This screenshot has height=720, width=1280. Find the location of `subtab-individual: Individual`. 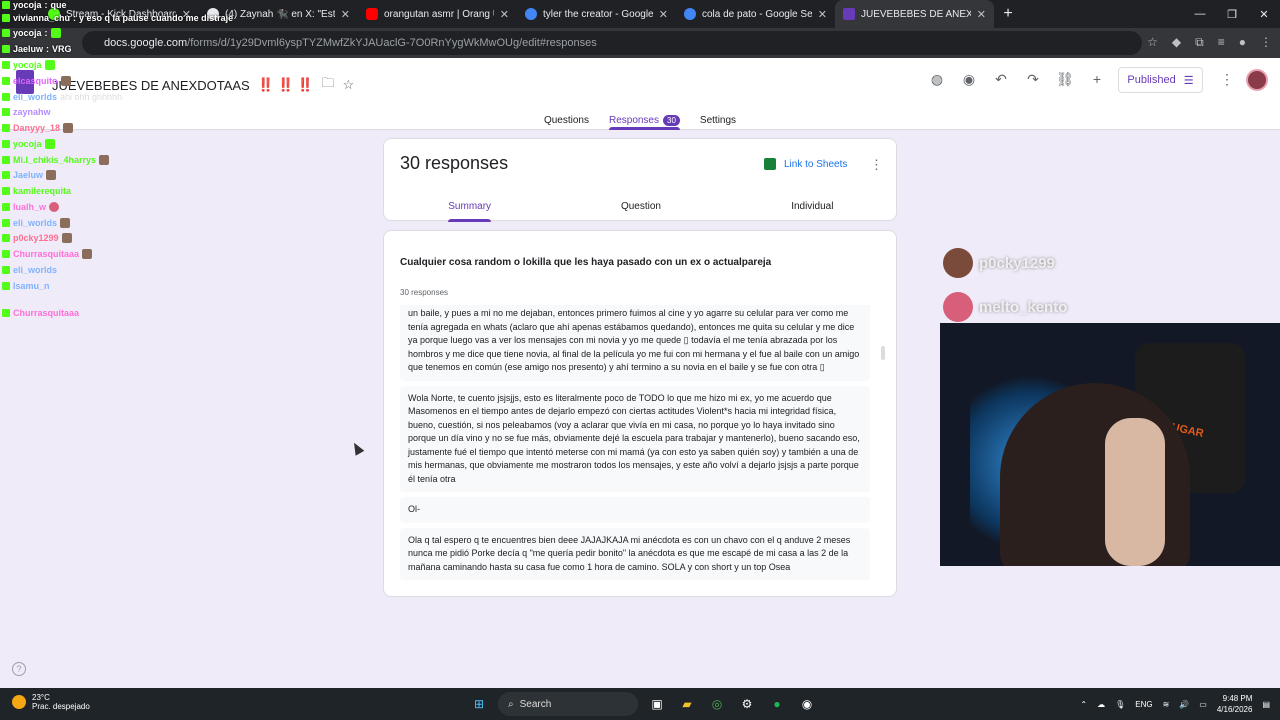

subtab-individual: Individual is located at coordinates (812, 210).